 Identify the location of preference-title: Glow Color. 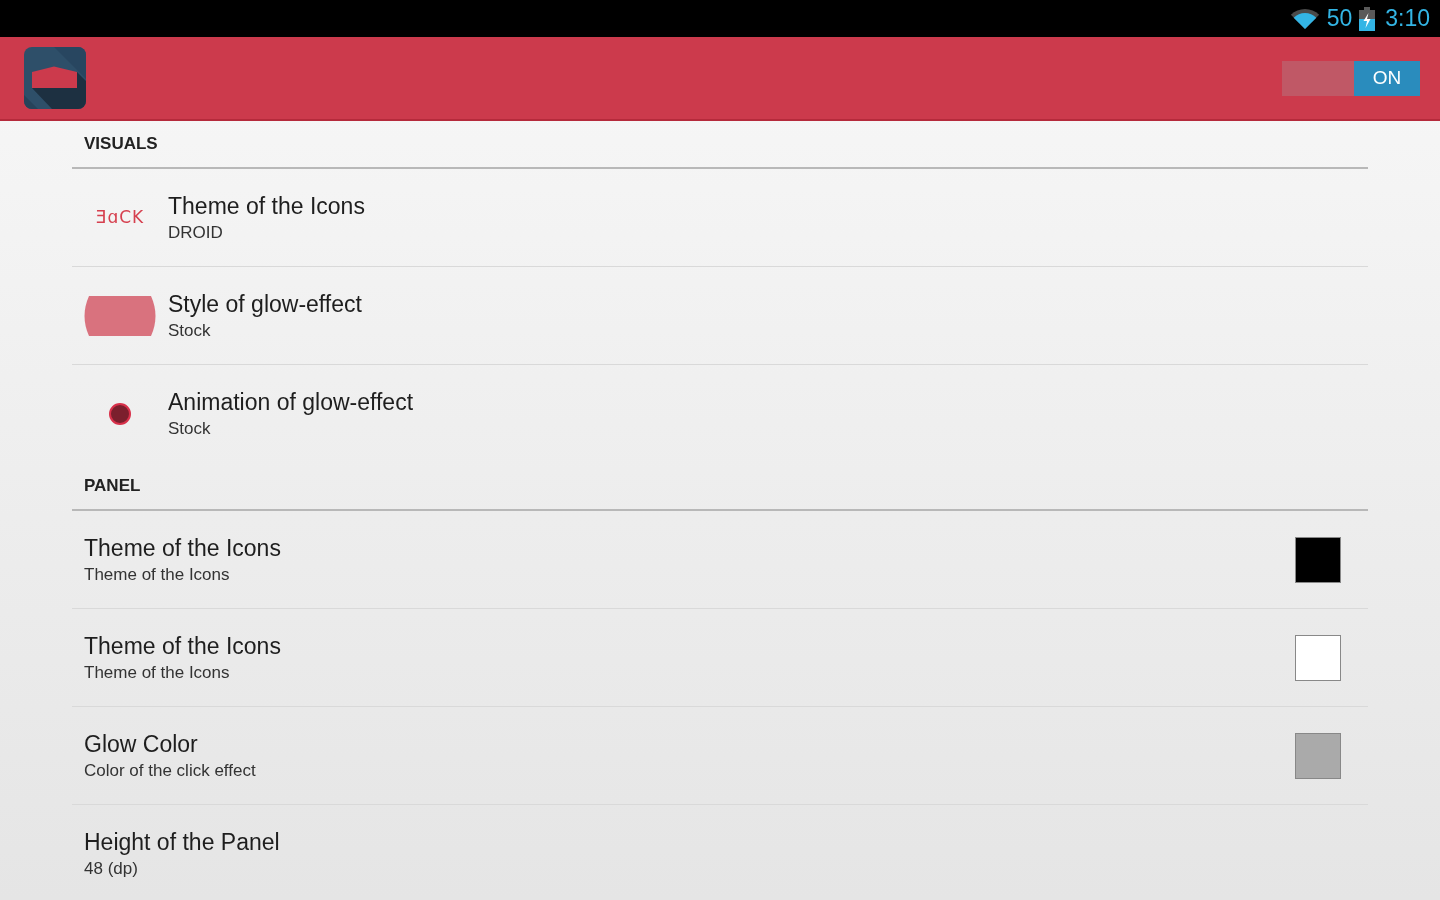
(141, 744).